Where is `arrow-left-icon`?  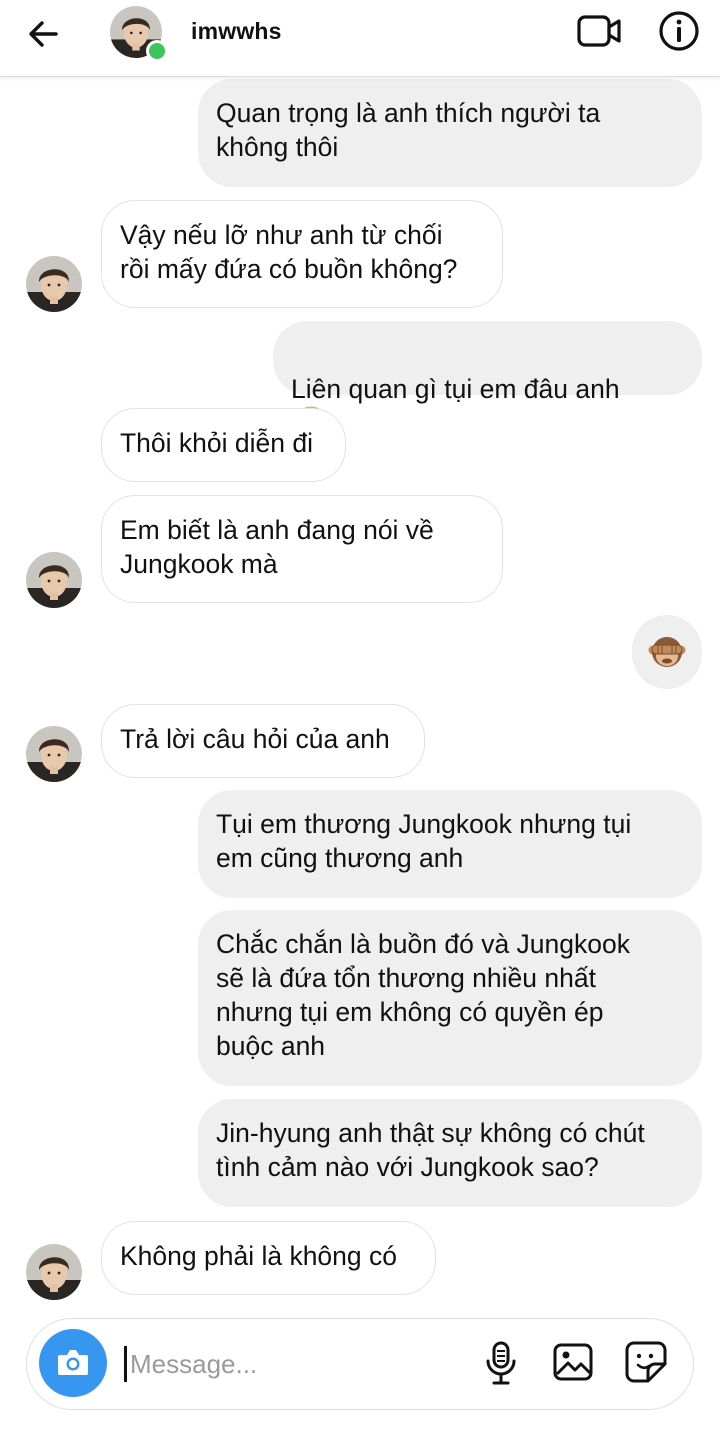
arrow-left-icon is located at coordinates (44, 34).